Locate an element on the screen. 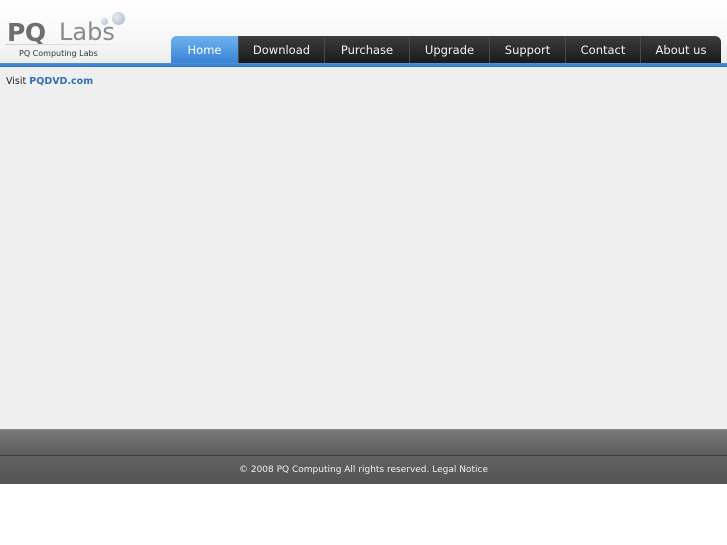 The width and height of the screenshot is (727, 545). nav-item-home: Home is located at coordinates (204, 49).